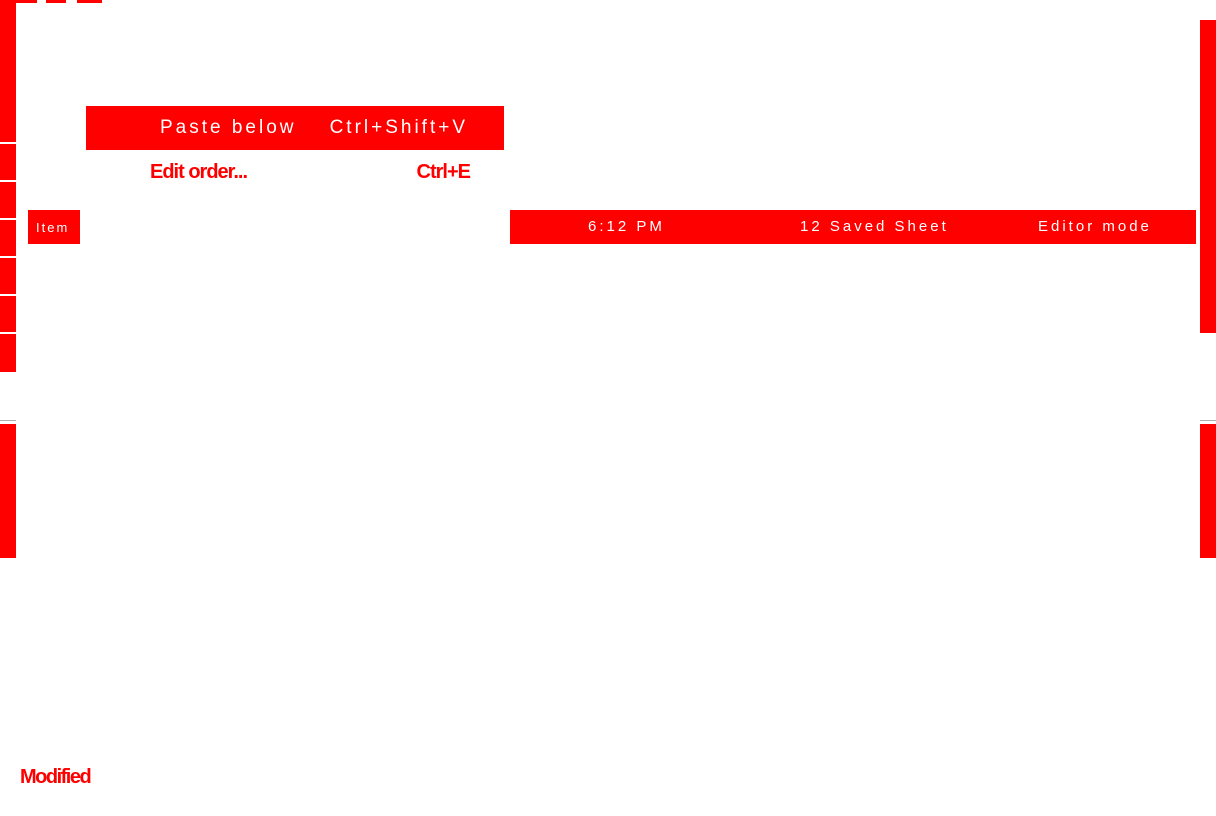 This screenshot has height=816, width=1216. What do you see at coordinates (874, 226) in the screenshot?
I see `band-label-sheet: 12 Saved Sheet` at bounding box center [874, 226].